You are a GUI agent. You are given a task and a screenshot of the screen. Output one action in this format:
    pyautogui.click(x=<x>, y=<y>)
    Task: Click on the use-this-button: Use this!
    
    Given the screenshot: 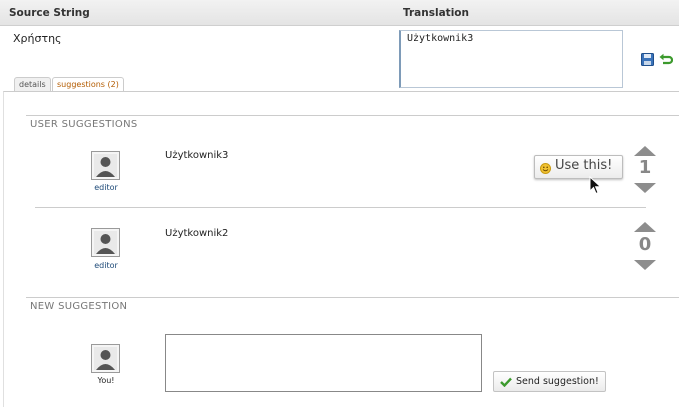 What is the action you would take?
    pyautogui.click(x=578, y=167)
    